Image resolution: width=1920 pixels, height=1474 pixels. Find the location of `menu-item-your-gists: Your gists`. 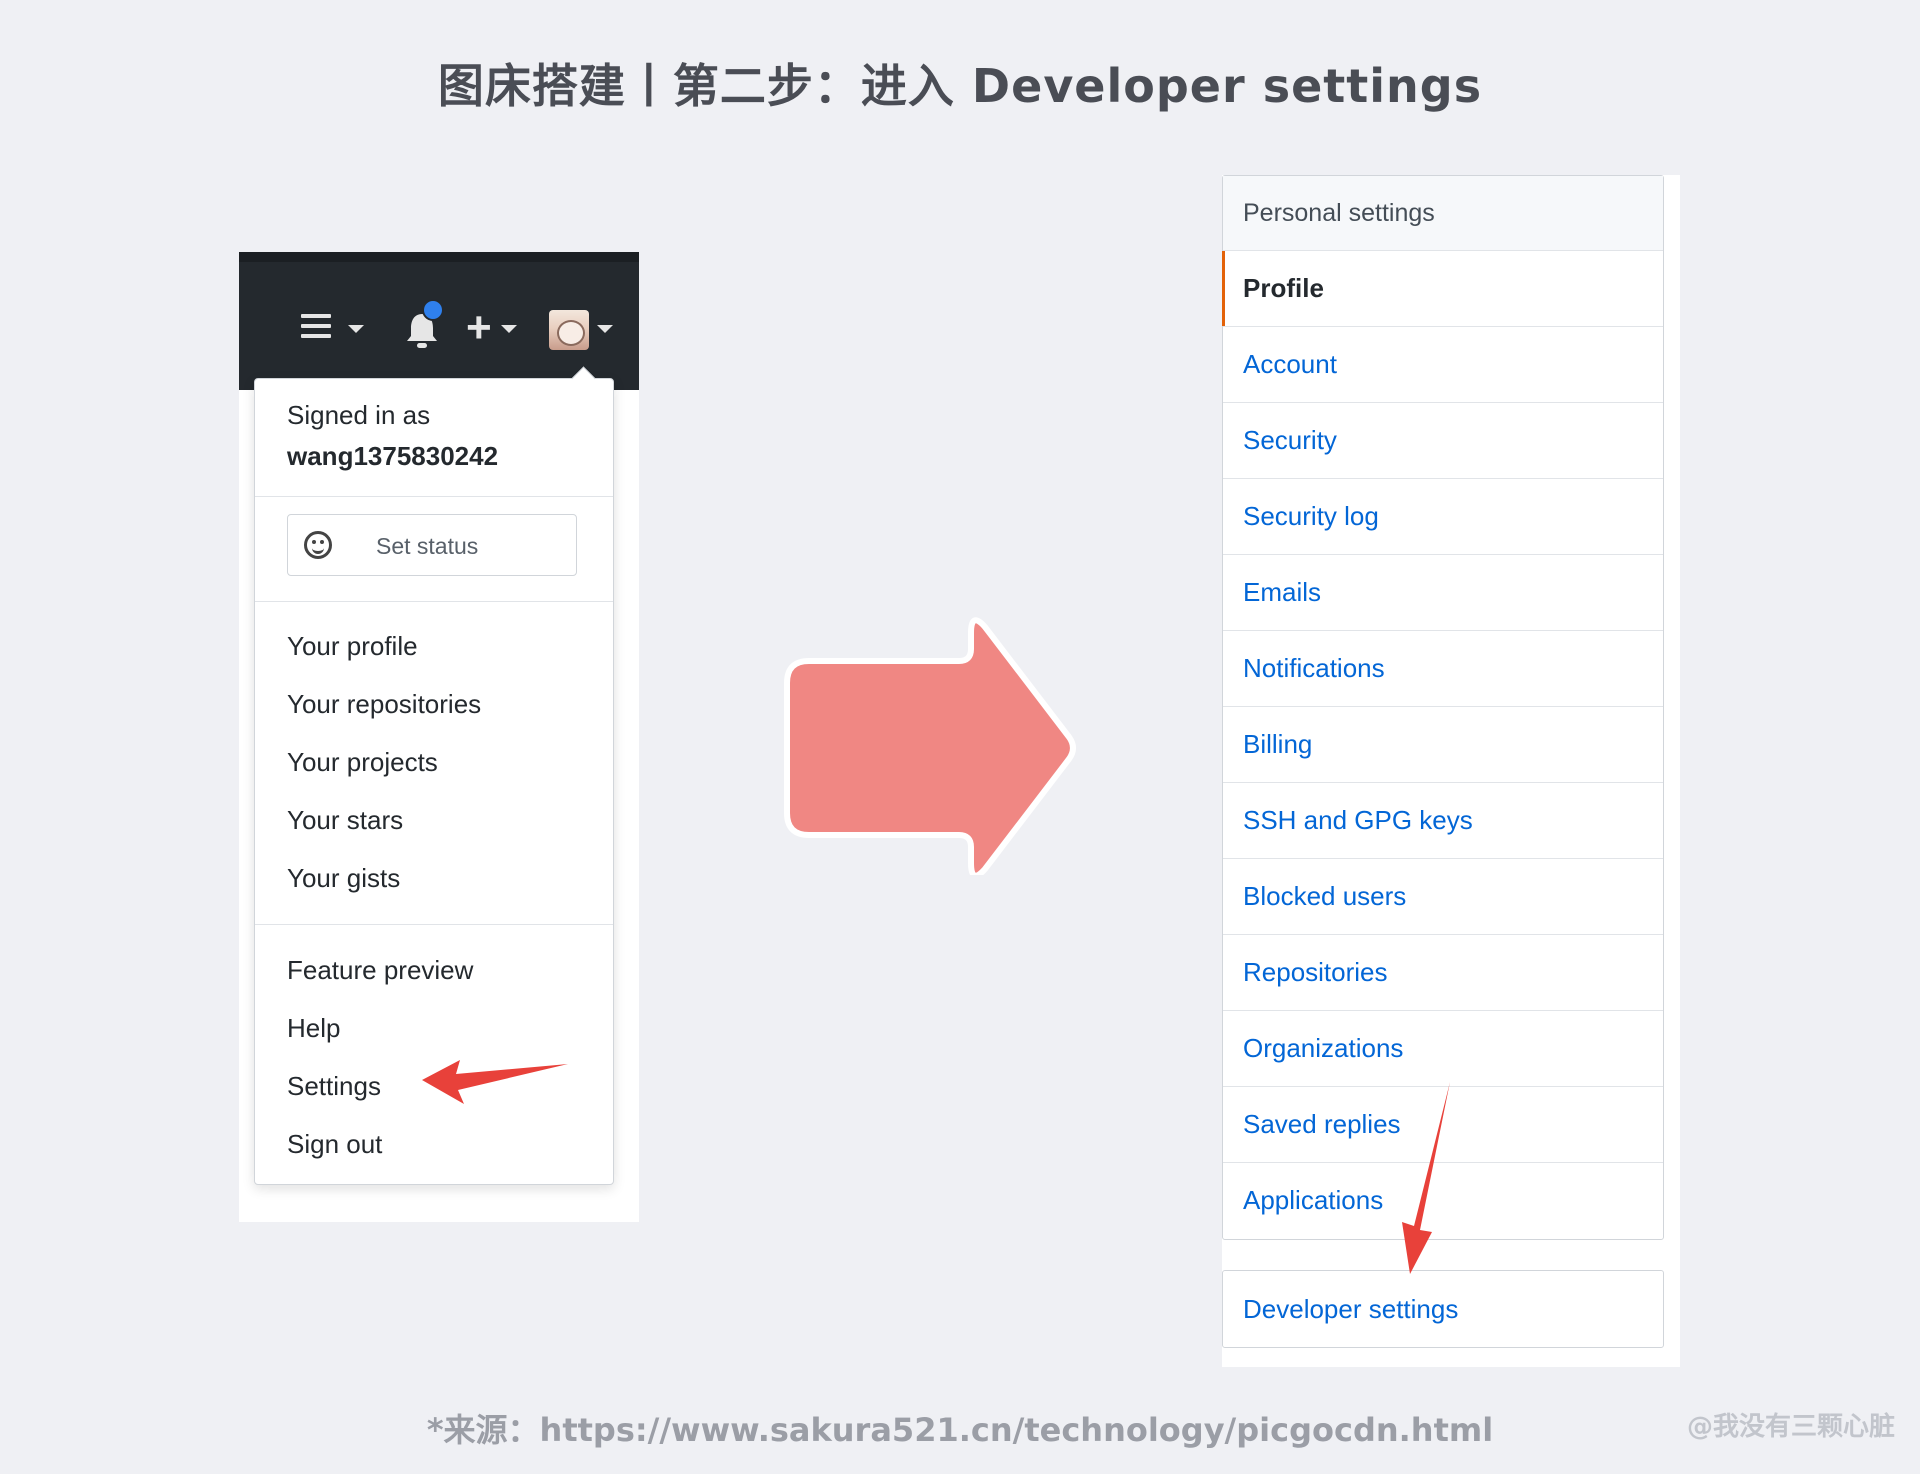

menu-item-your-gists: Your gists is located at coordinates (343, 878).